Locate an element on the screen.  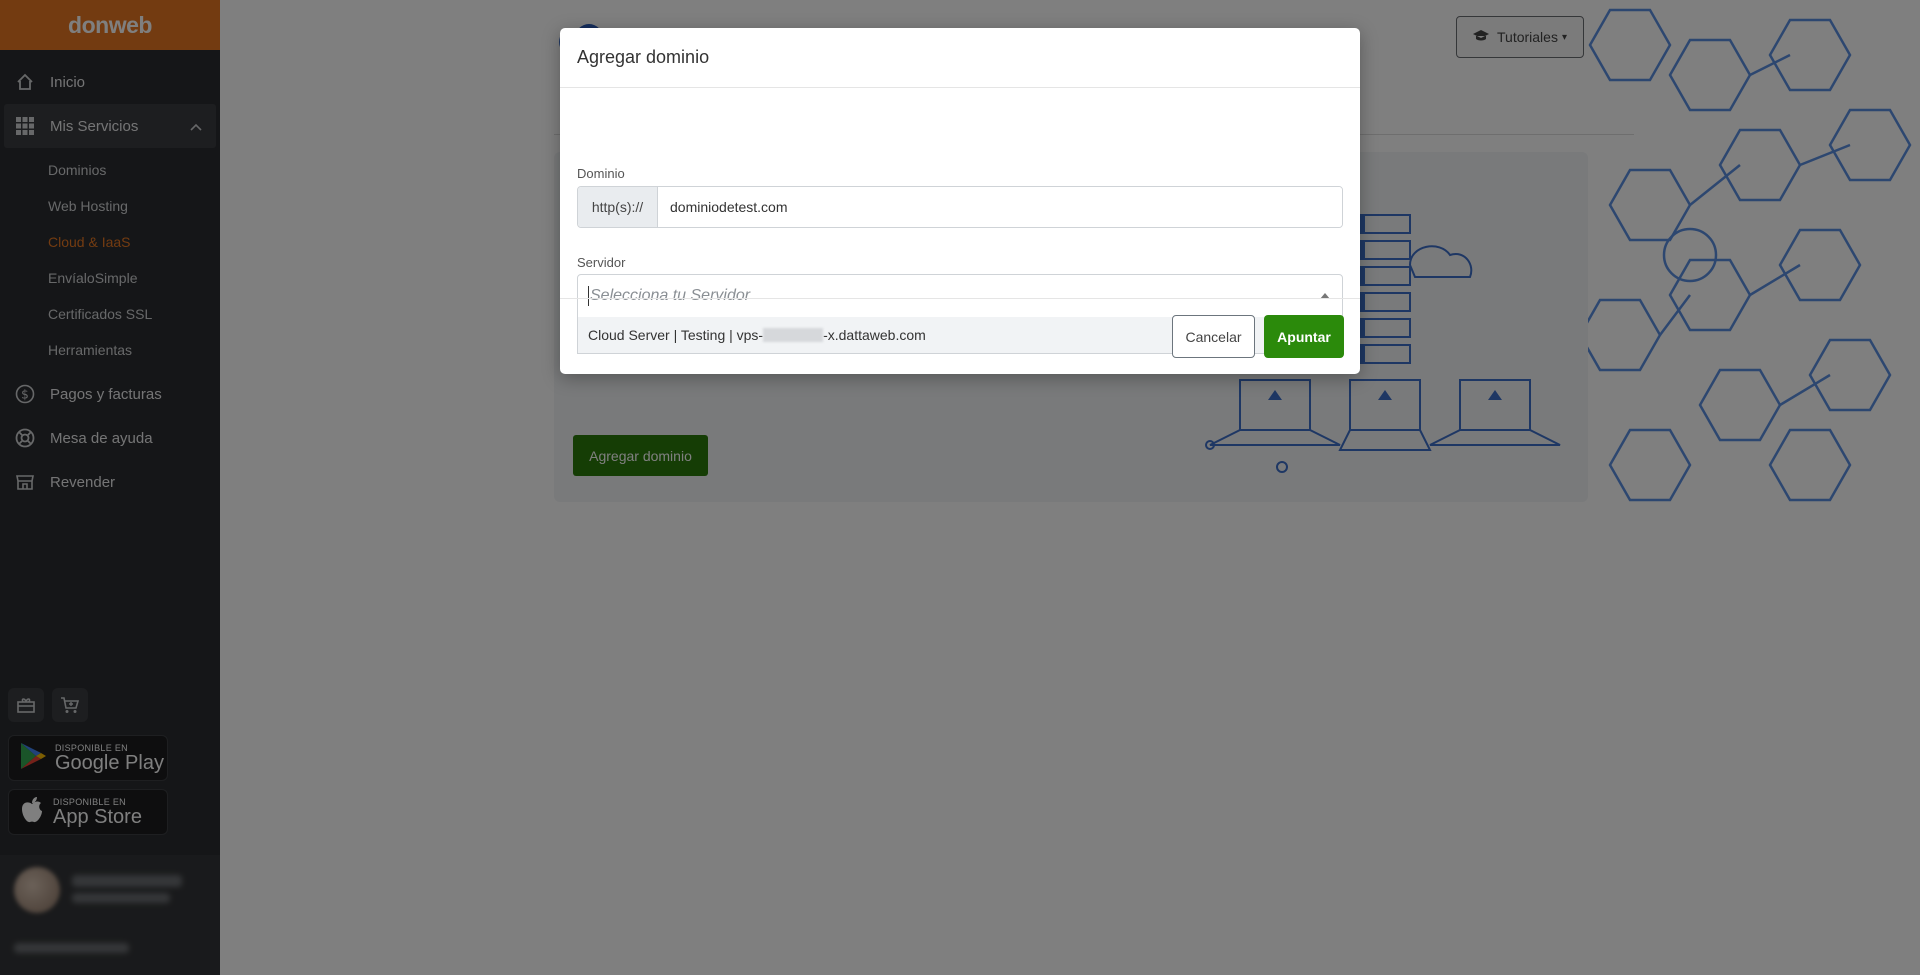
protocol-prefix: http(s):// is located at coordinates (618, 207).